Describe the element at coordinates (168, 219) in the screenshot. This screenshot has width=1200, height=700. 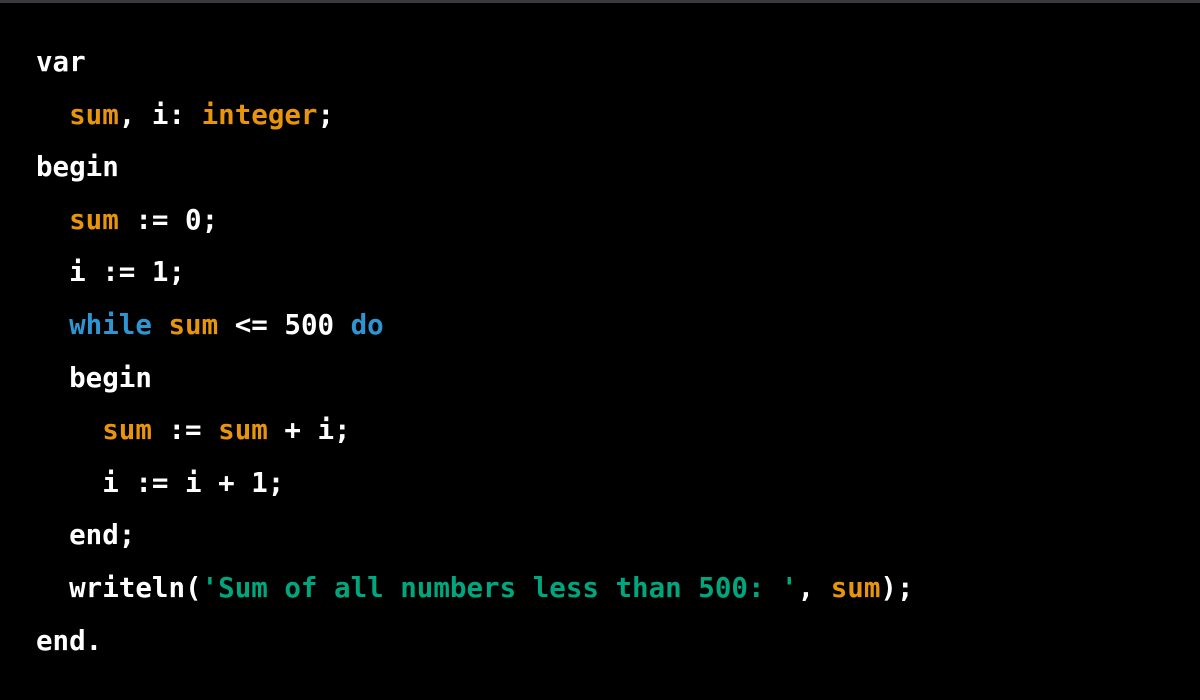
I see `code-token-plain: := 0;` at that location.